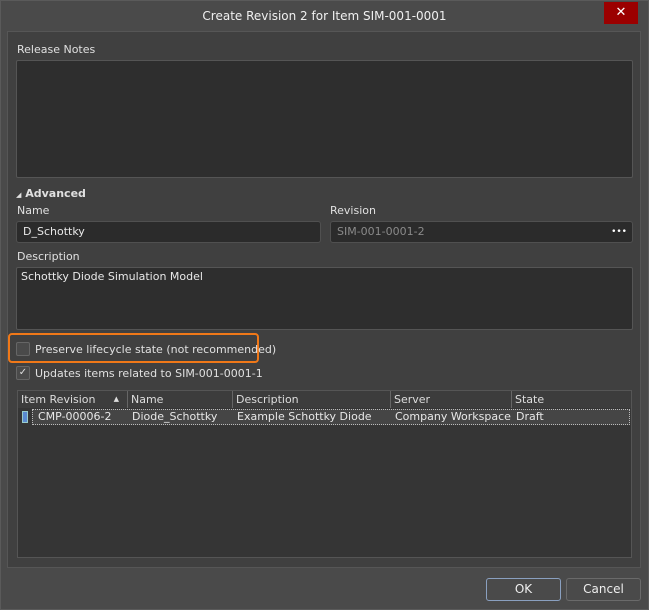 The image size is (649, 610). Describe the element at coordinates (56, 49) in the screenshot. I see `release-notes-label: Release Notes` at that location.